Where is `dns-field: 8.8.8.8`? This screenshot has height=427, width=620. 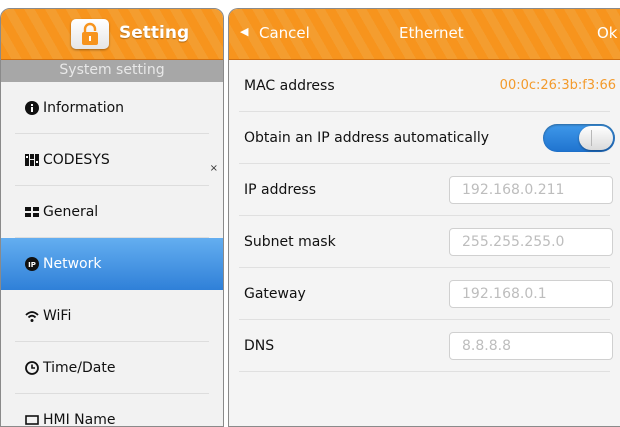 dns-field: 8.8.8.8 is located at coordinates (531, 346).